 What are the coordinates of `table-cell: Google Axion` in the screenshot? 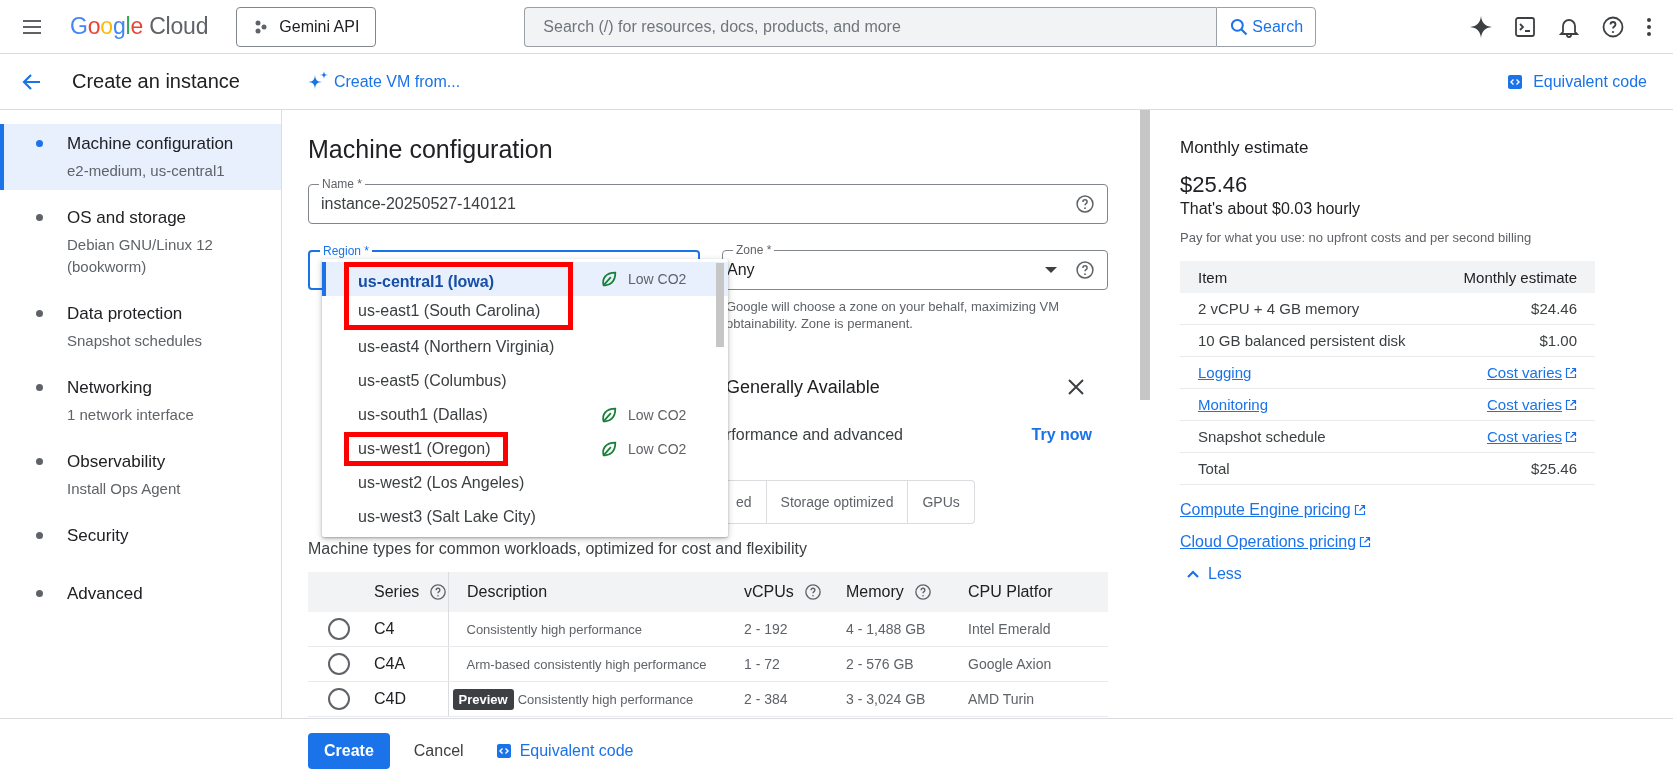 It's located at (1010, 664).